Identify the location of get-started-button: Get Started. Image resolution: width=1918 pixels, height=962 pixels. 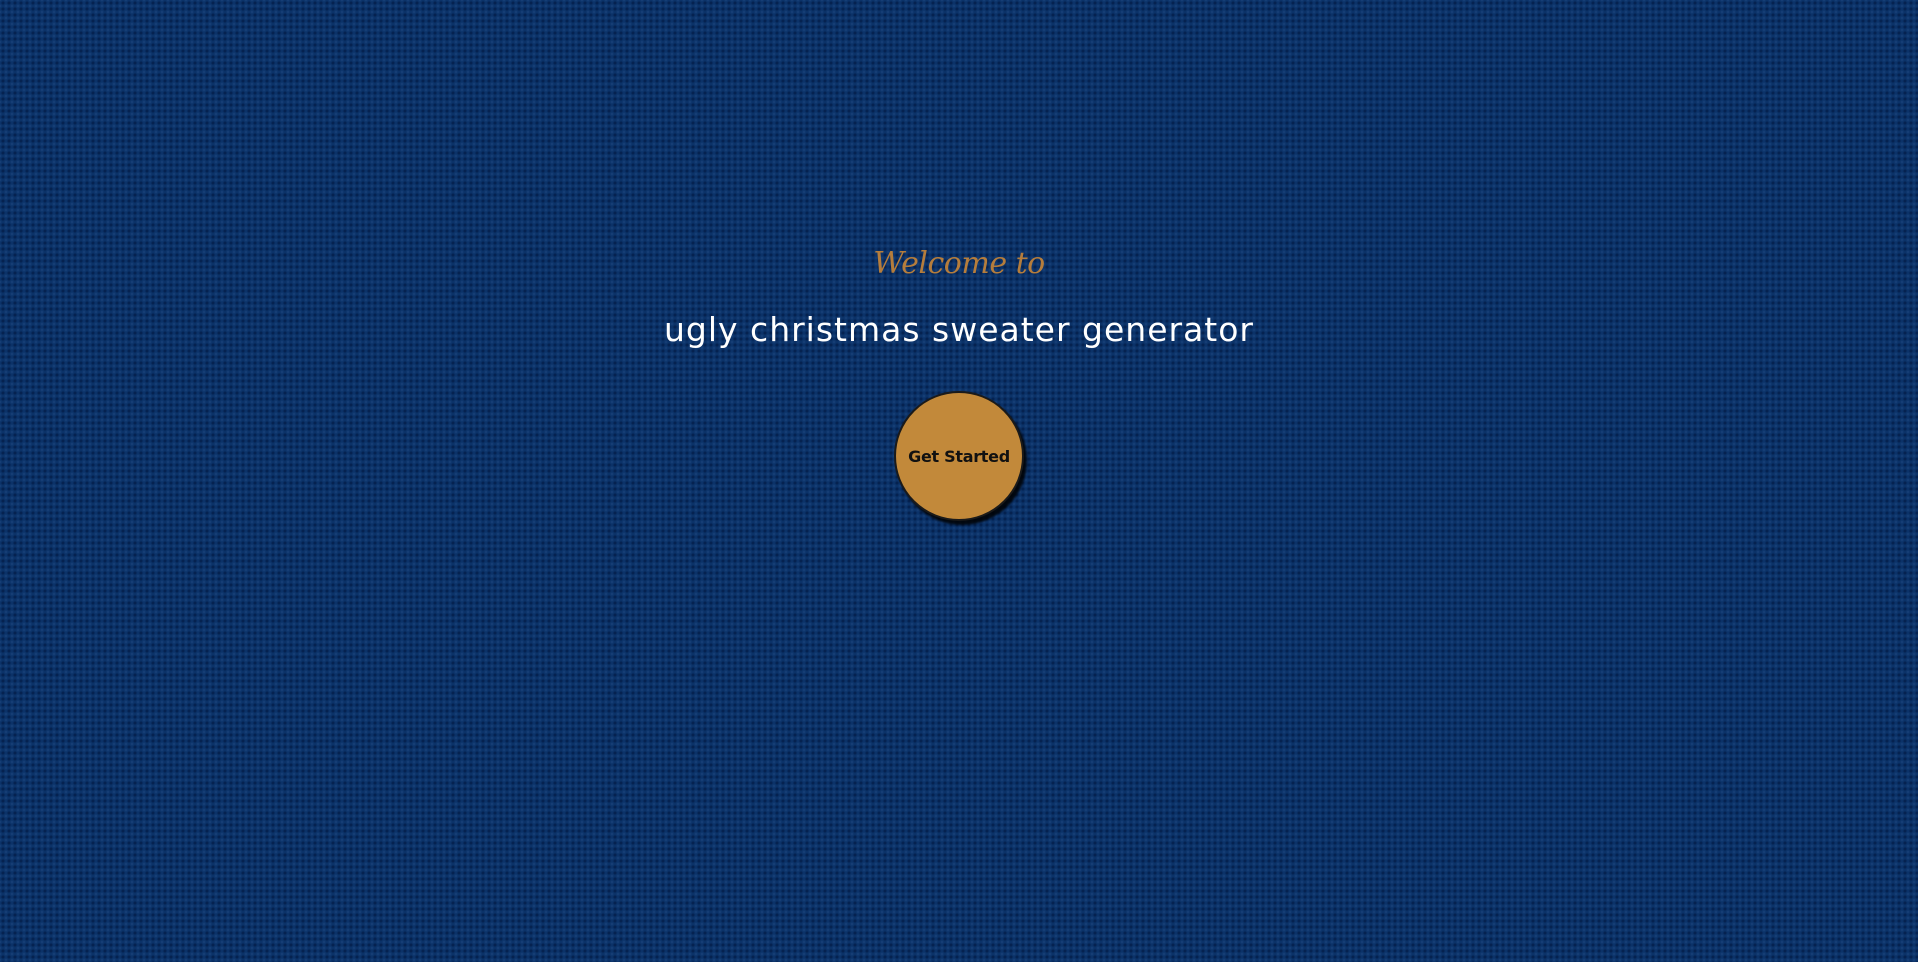
(959, 456).